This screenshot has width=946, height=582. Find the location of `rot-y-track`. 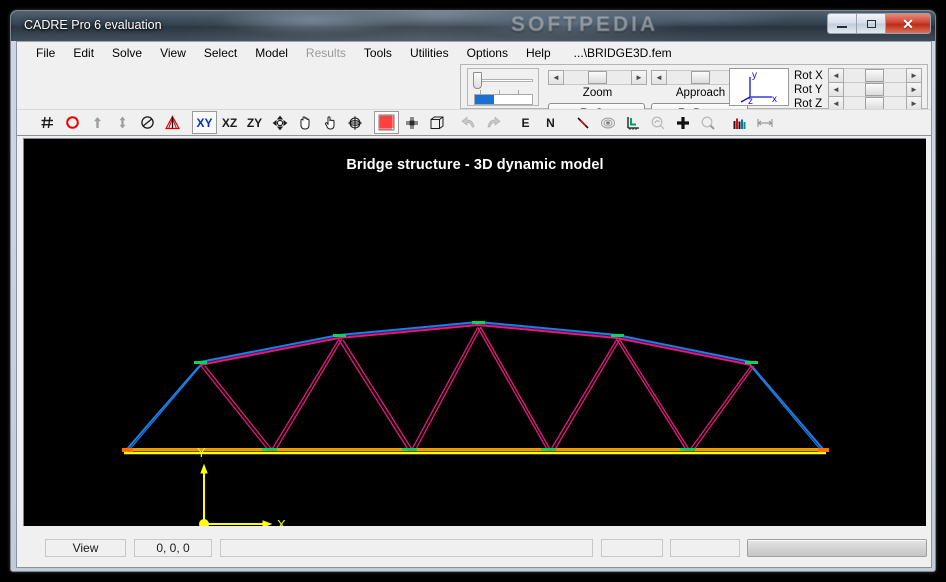

rot-y-track is located at coordinates (875, 89).